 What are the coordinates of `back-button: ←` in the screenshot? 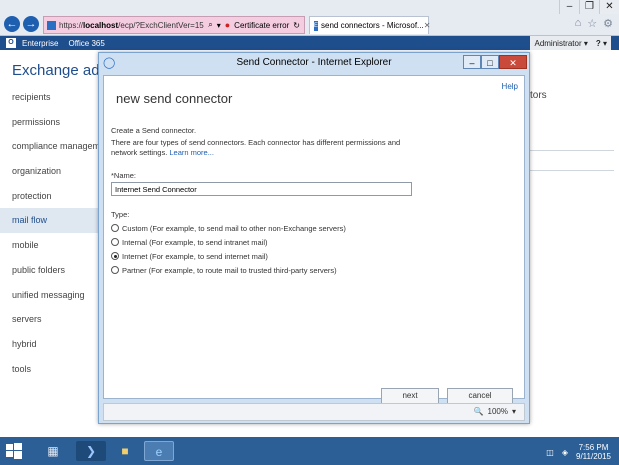 It's located at (12, 24).